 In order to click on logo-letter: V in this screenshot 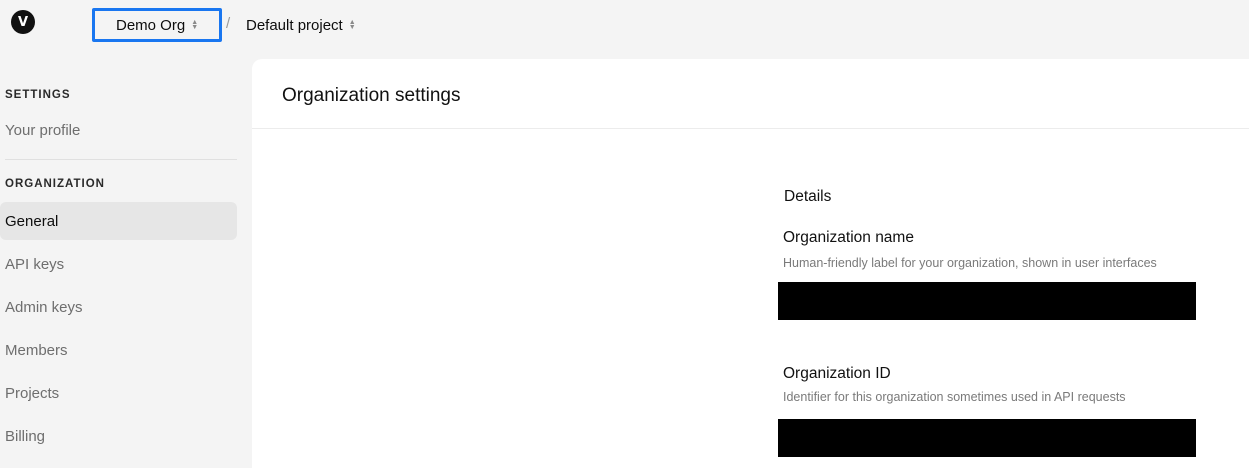, I will do `click(23, 22)`.